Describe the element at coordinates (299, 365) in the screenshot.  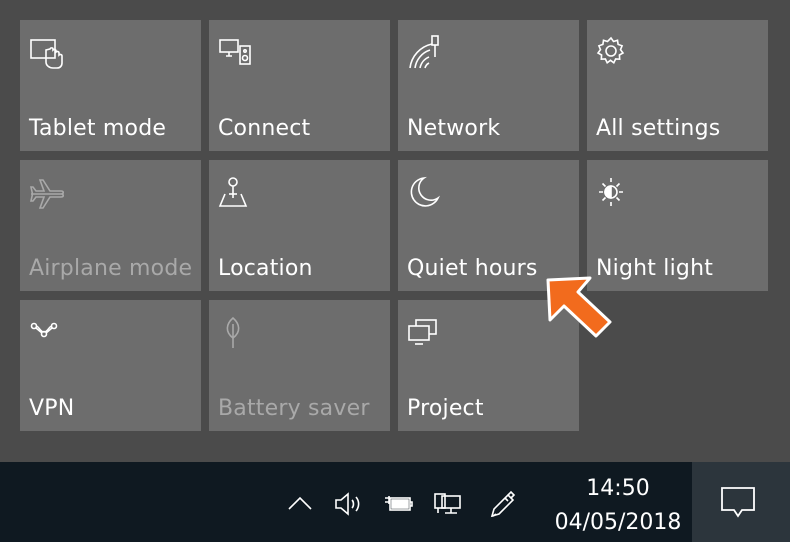
I see `tile-battery-saver: Battery saver` at that location.